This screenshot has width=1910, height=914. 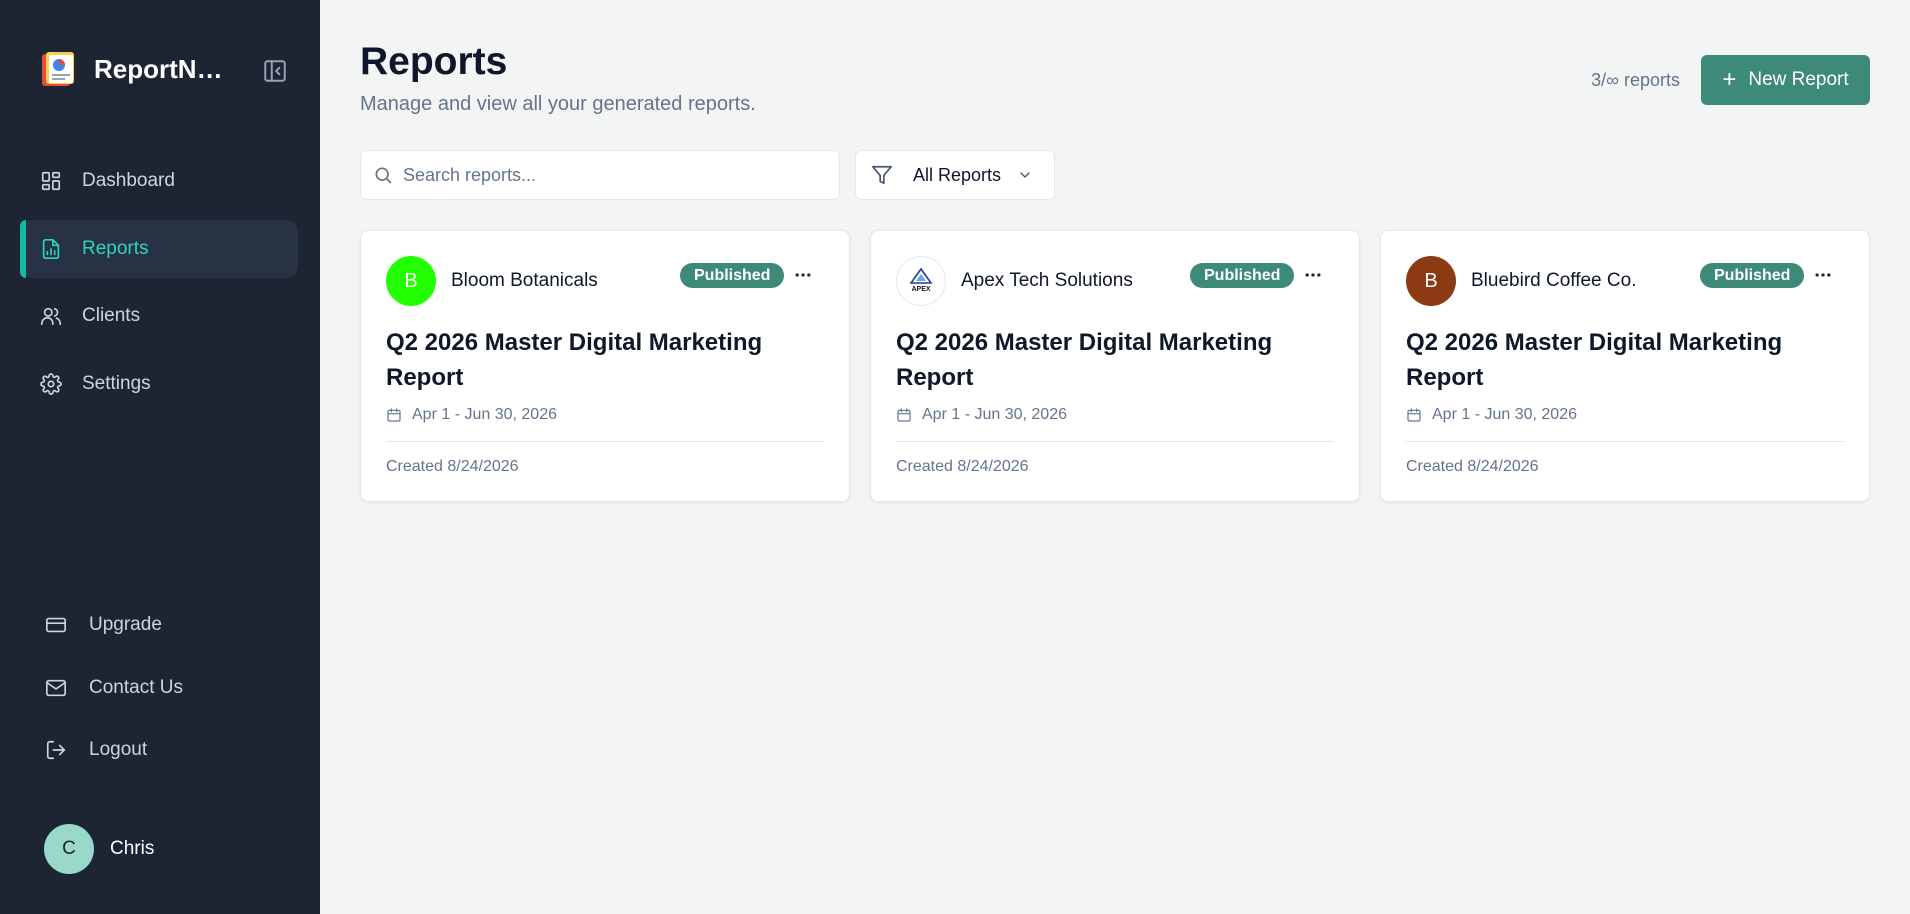 What do you see at coordinates (1729, 79) in the screenshot?
I see `plus-icon: +` at bounding box center [1729, 79].